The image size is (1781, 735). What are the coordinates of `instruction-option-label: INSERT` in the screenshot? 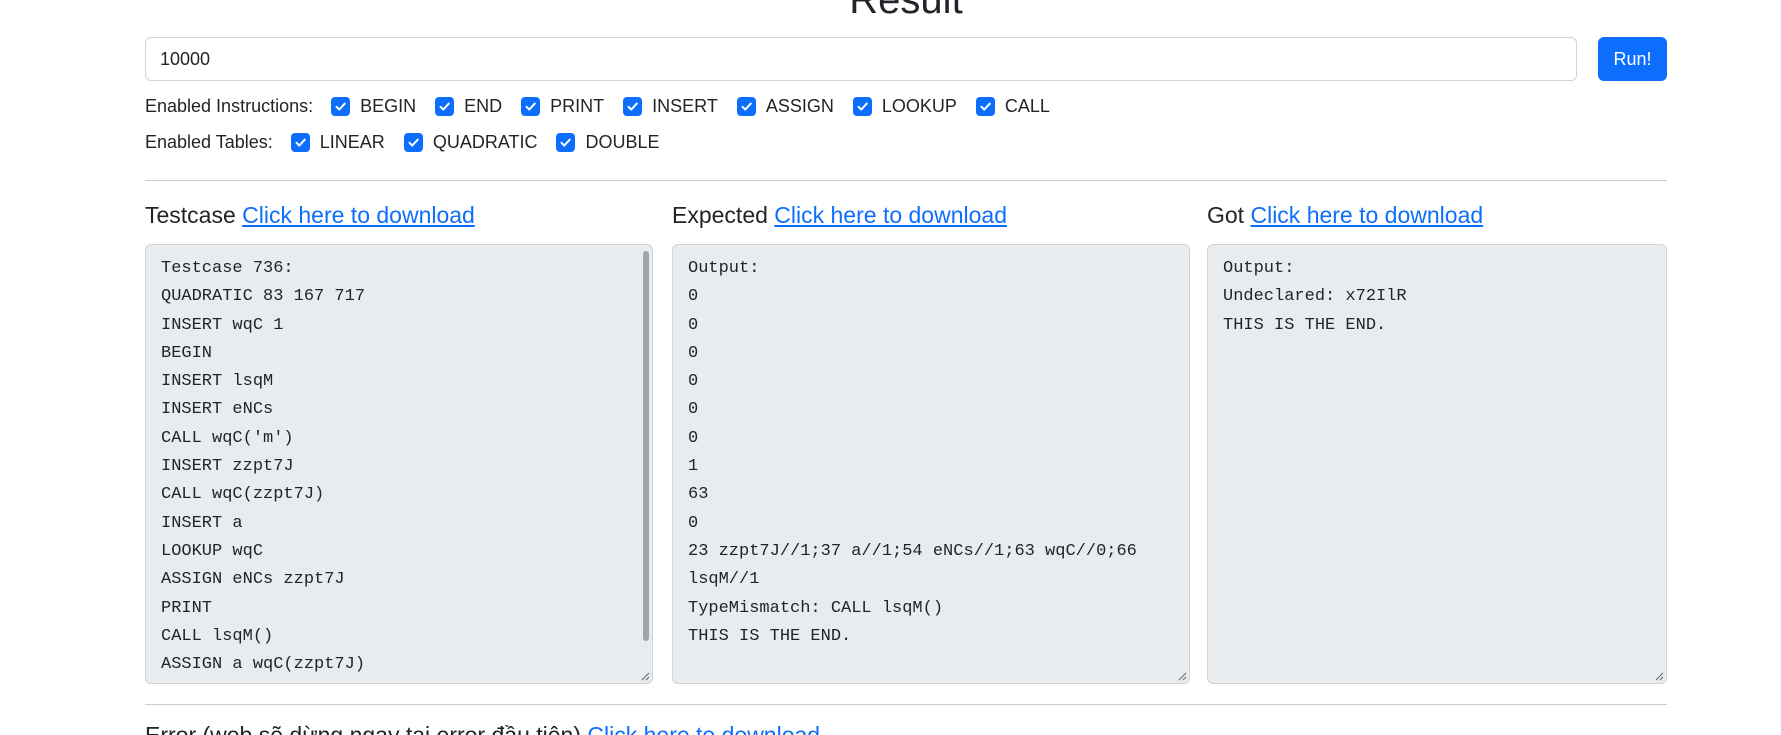 It's located at (685, 105).